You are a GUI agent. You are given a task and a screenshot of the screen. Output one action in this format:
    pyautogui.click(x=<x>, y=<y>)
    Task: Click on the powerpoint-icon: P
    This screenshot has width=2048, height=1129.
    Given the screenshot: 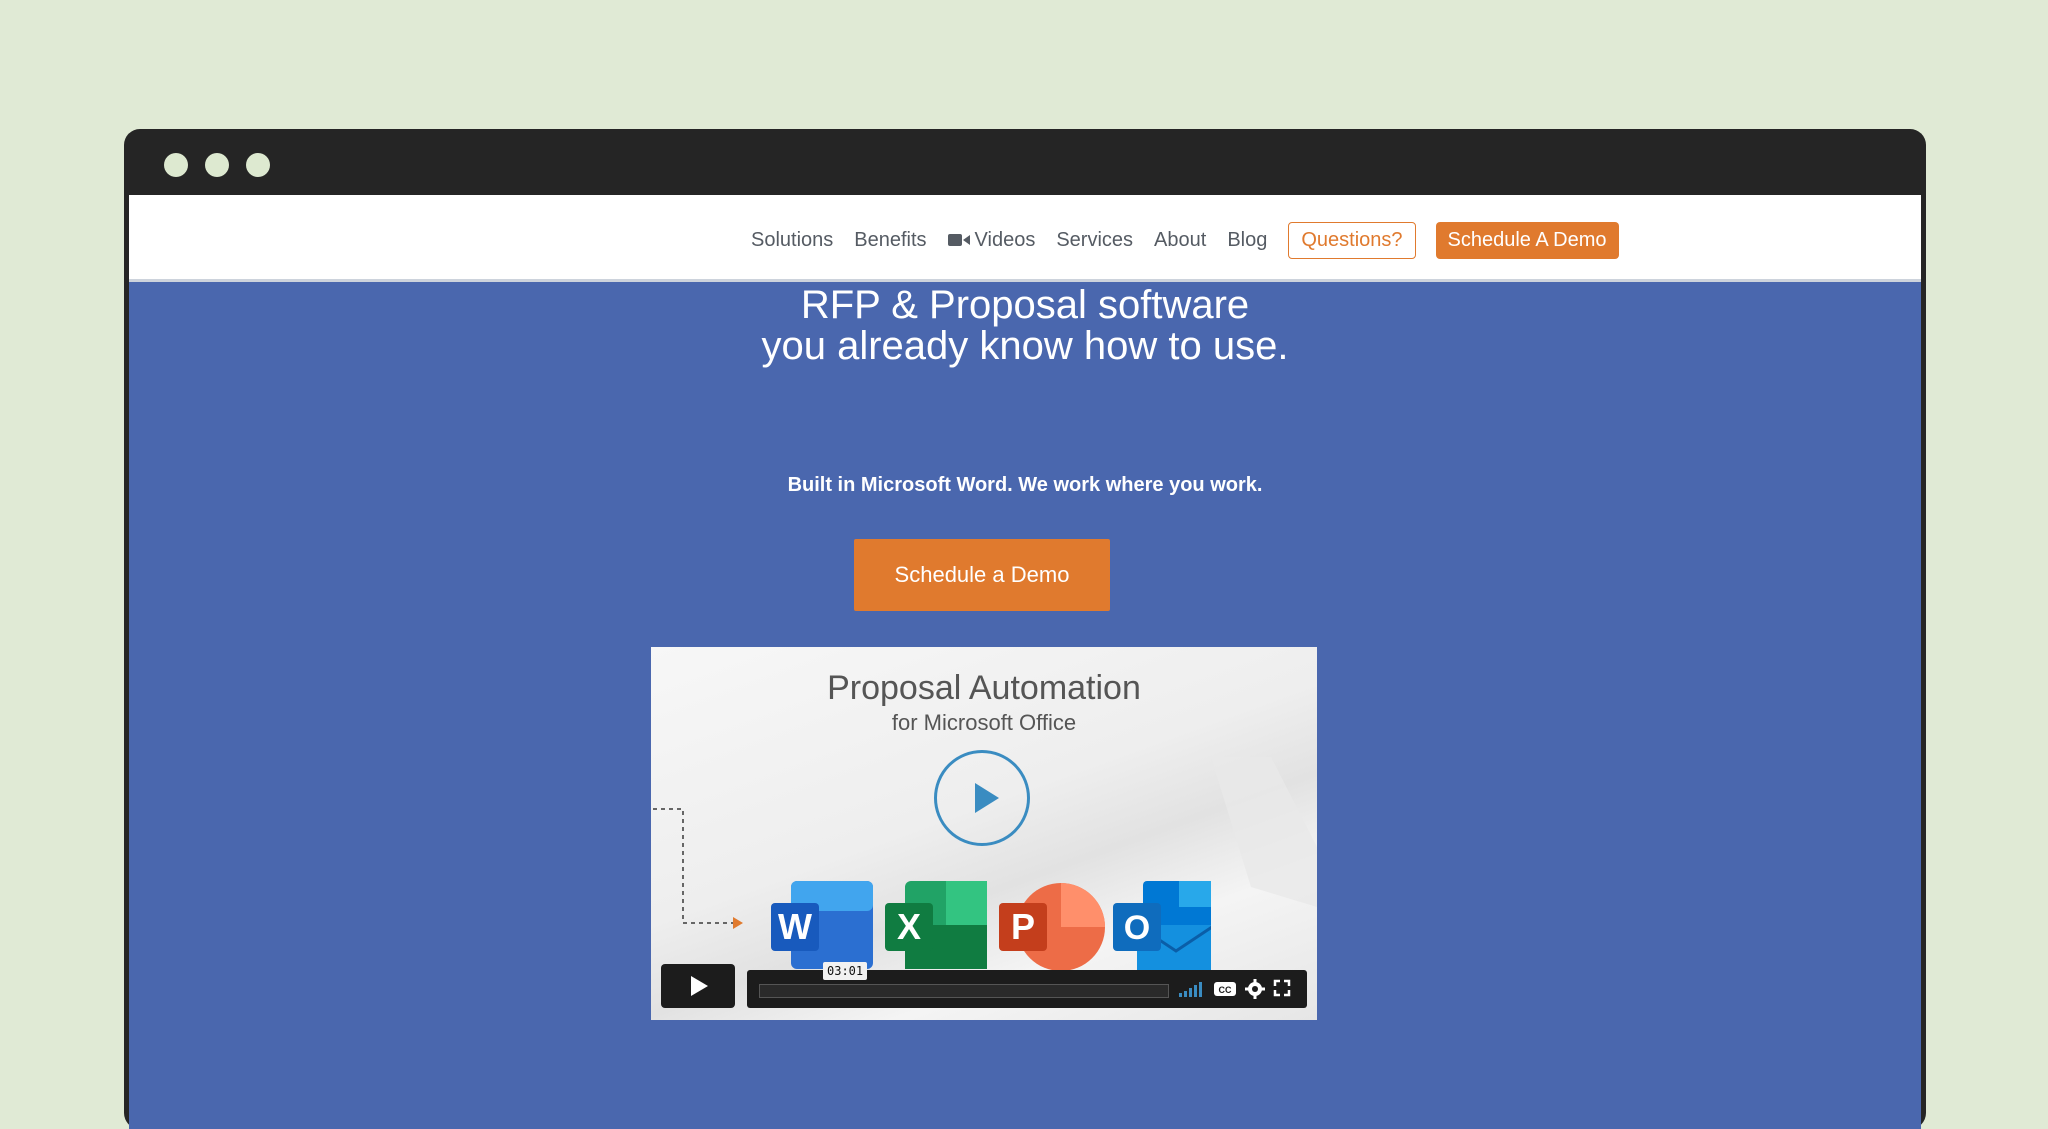 What is the action you would take?
    pyautogui.click(x=1052, y=927)
    